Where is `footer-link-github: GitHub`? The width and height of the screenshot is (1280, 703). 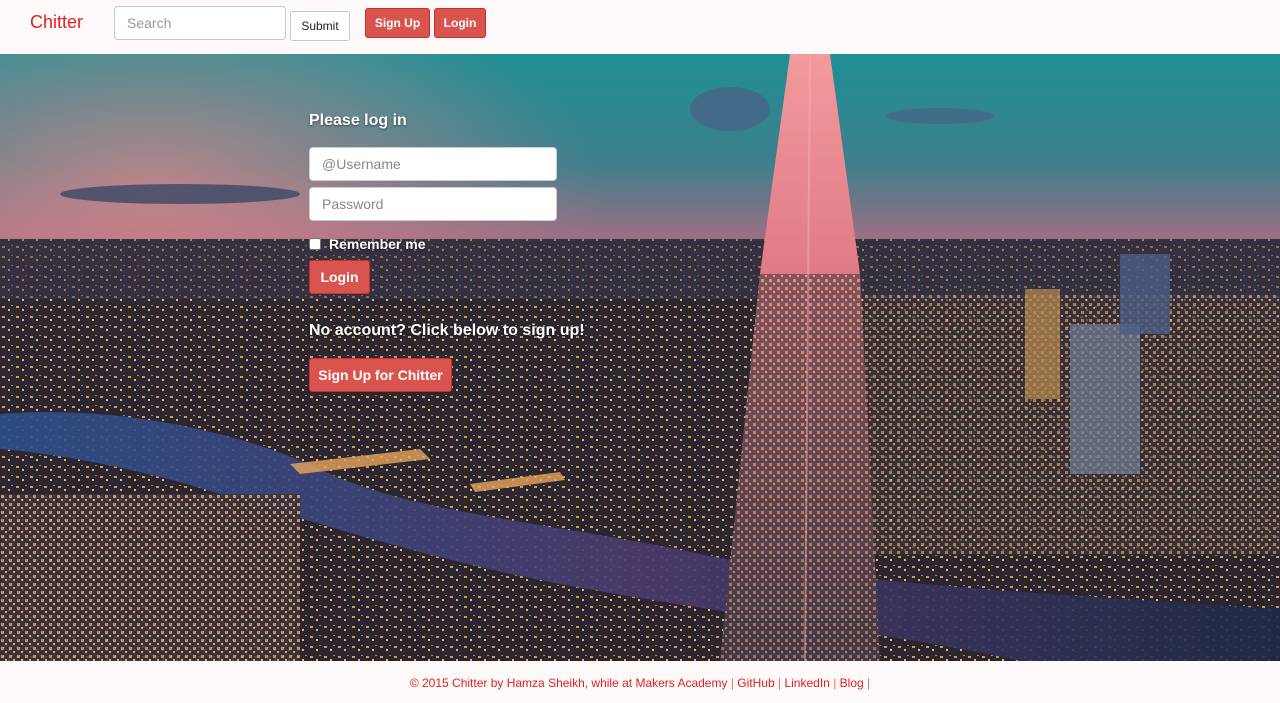
footer-link-github: GitHub is located at coordinates (755, 683).